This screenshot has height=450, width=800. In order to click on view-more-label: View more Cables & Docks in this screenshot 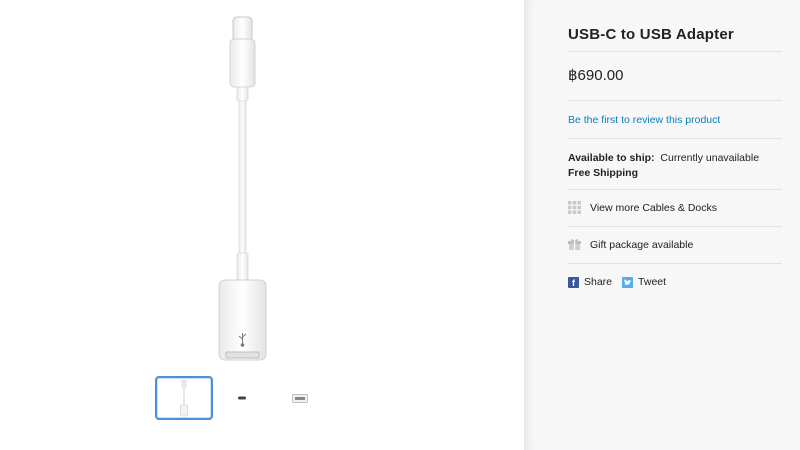, I will do `click(654, 207)`.